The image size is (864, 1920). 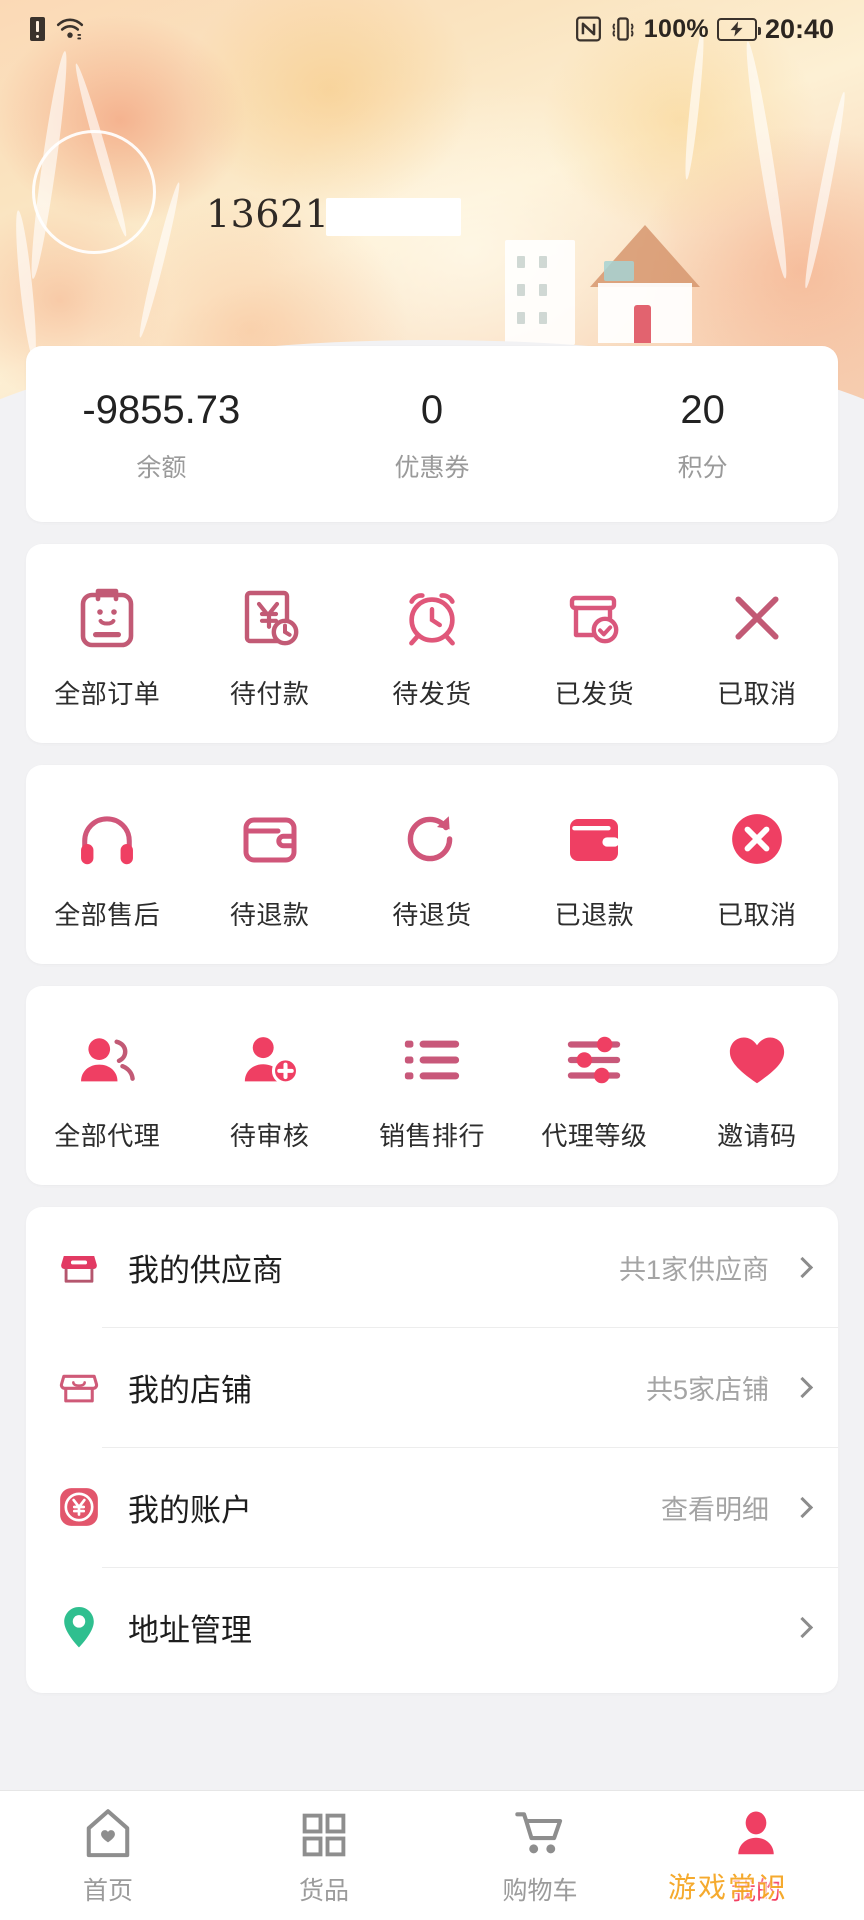 I want to click on shopping-cart-icon, so click(x=540, y=1832).